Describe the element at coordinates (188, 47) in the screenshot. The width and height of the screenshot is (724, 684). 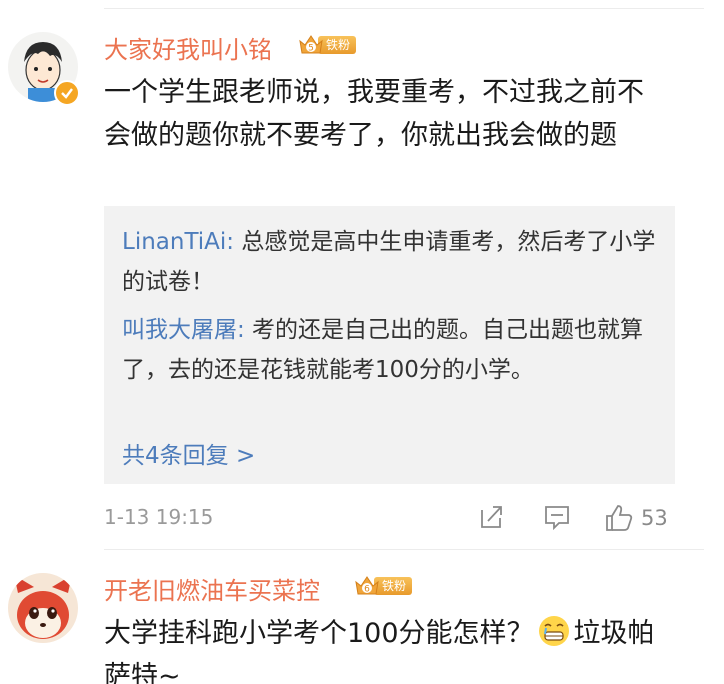
I see `comment-username: 大家好我叫小铭` at that location.